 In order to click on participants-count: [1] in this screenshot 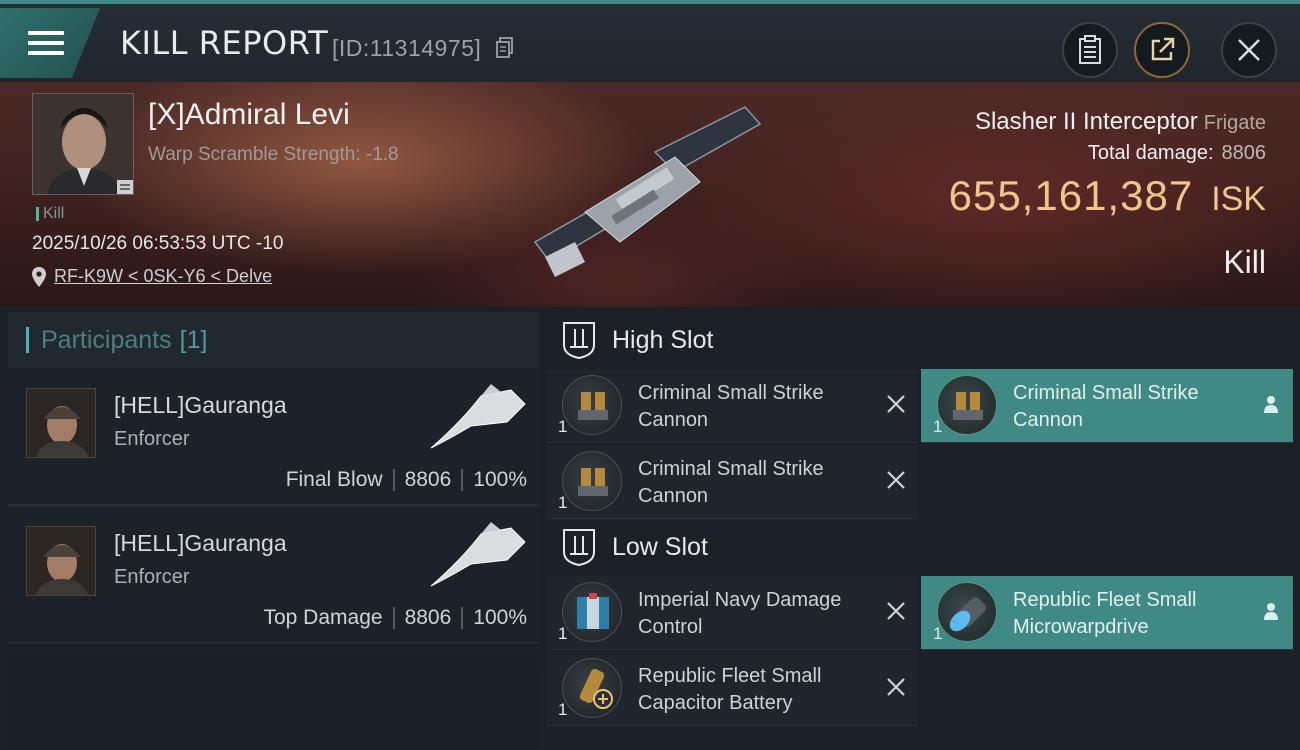, I will do `click(193, 339)`.